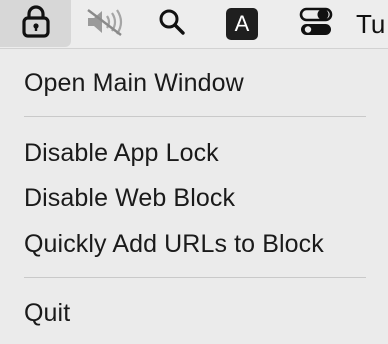 The image size is (388, 344). I want to click on spotlight-menubar-button, so click(172, 24).